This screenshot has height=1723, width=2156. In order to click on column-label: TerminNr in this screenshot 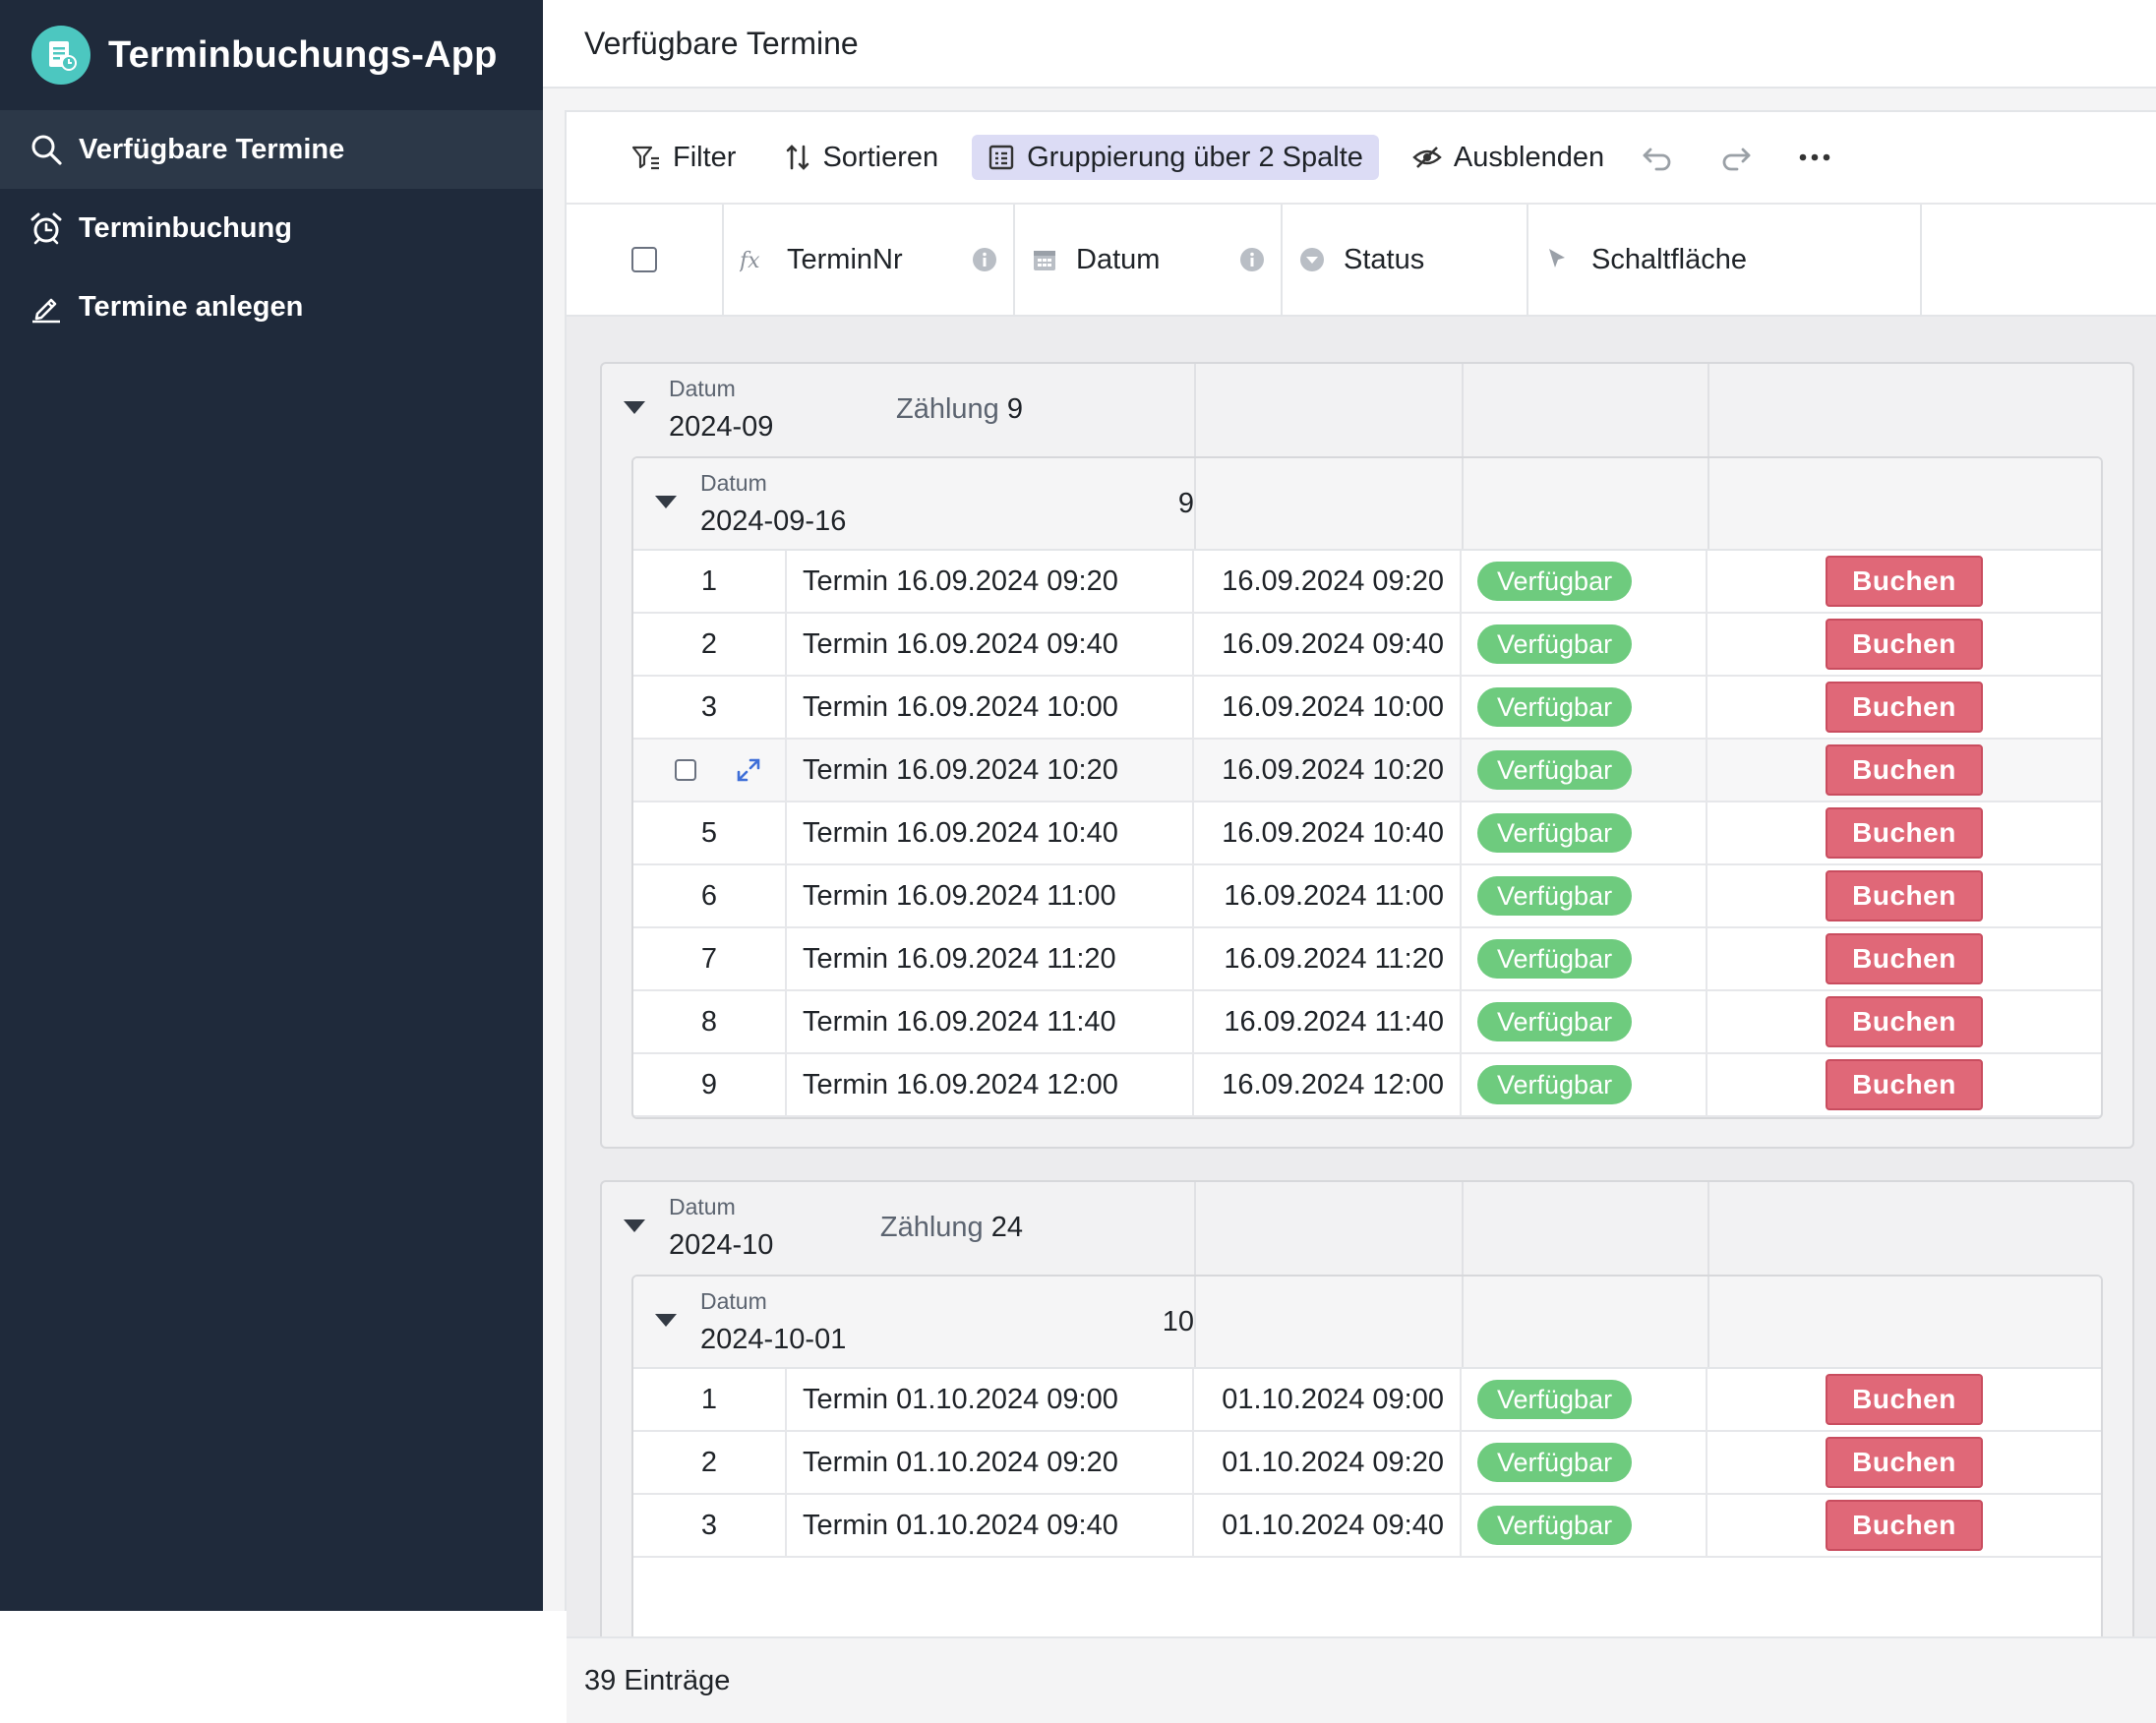, I will do `click(845, 259)`.